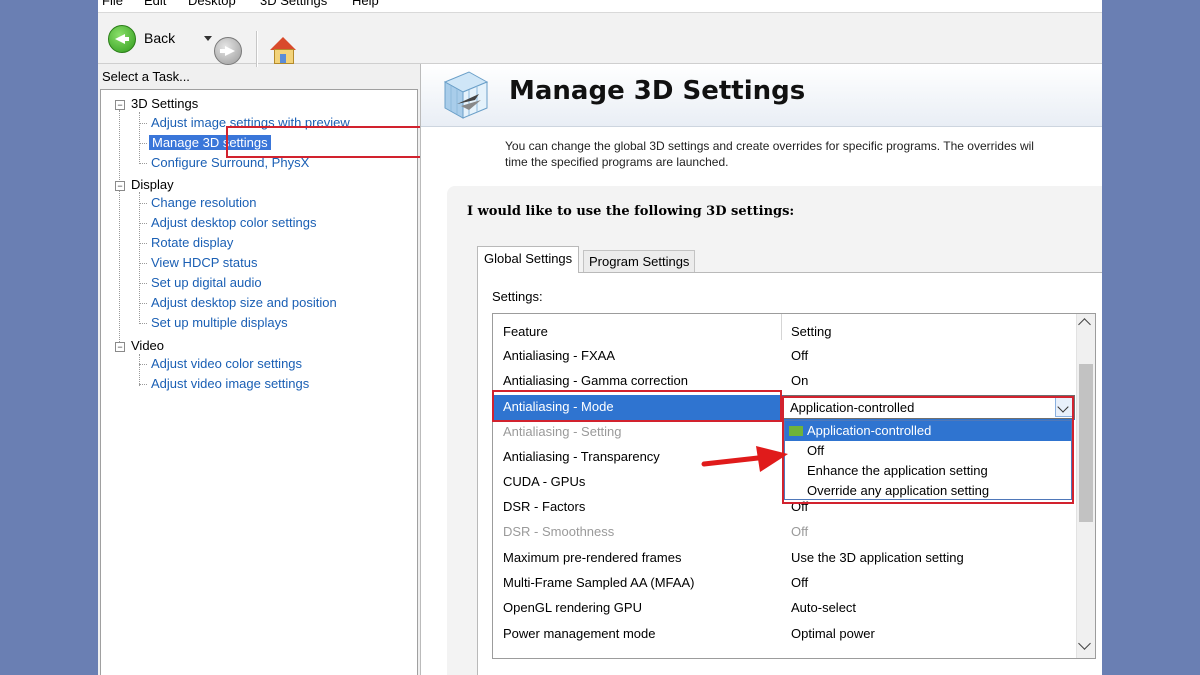 The width and height of the screenshot is (1200, 675). Describe the element at coordinates (600, 40) in the screenshot. I see `toolbar: Back` at that location.